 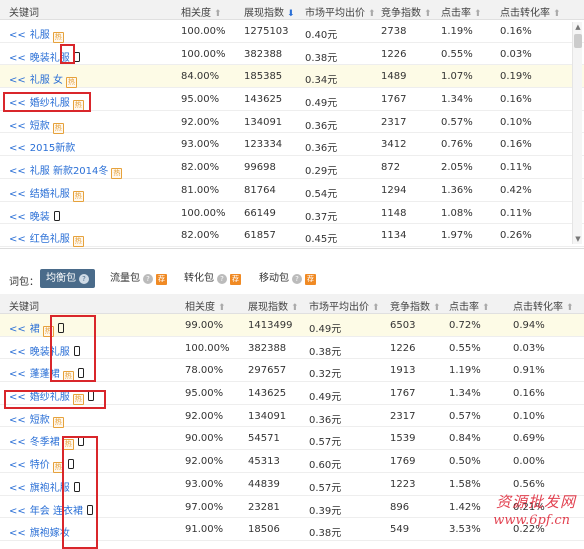 I want to click on package-tab: 均衡包?, so click(x=67, y=278).